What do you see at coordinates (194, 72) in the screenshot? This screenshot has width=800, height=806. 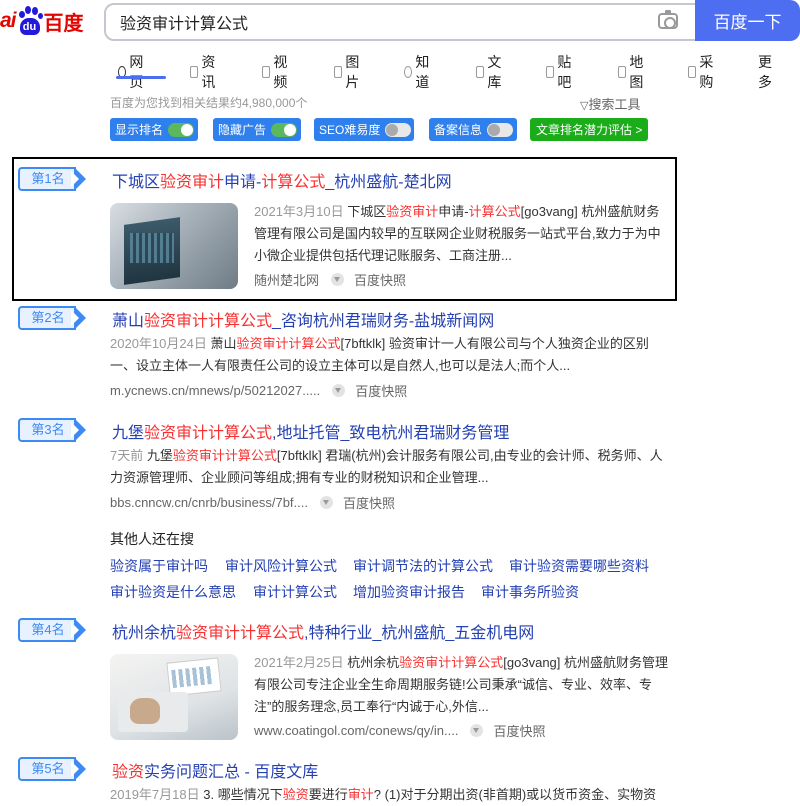 I see `news-icon` at bounding box center [194, 72].